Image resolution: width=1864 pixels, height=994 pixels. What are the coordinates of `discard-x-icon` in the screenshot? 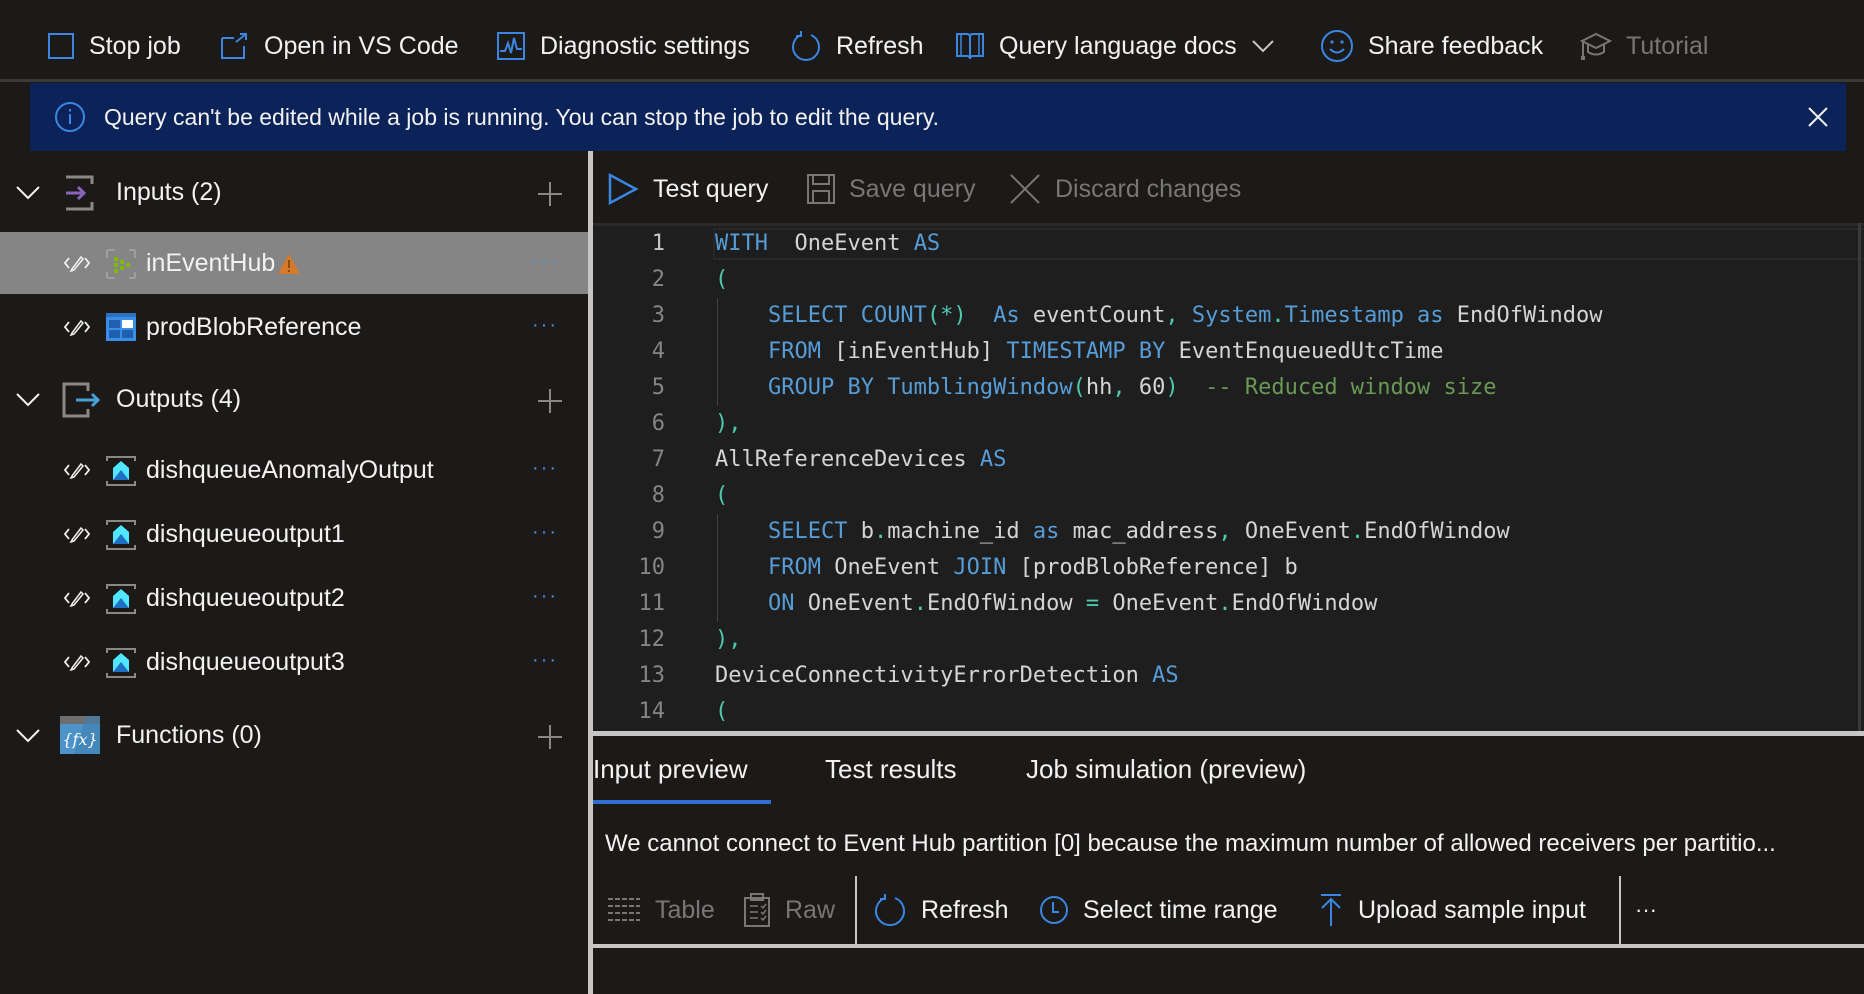 It's located at (1025, 189).